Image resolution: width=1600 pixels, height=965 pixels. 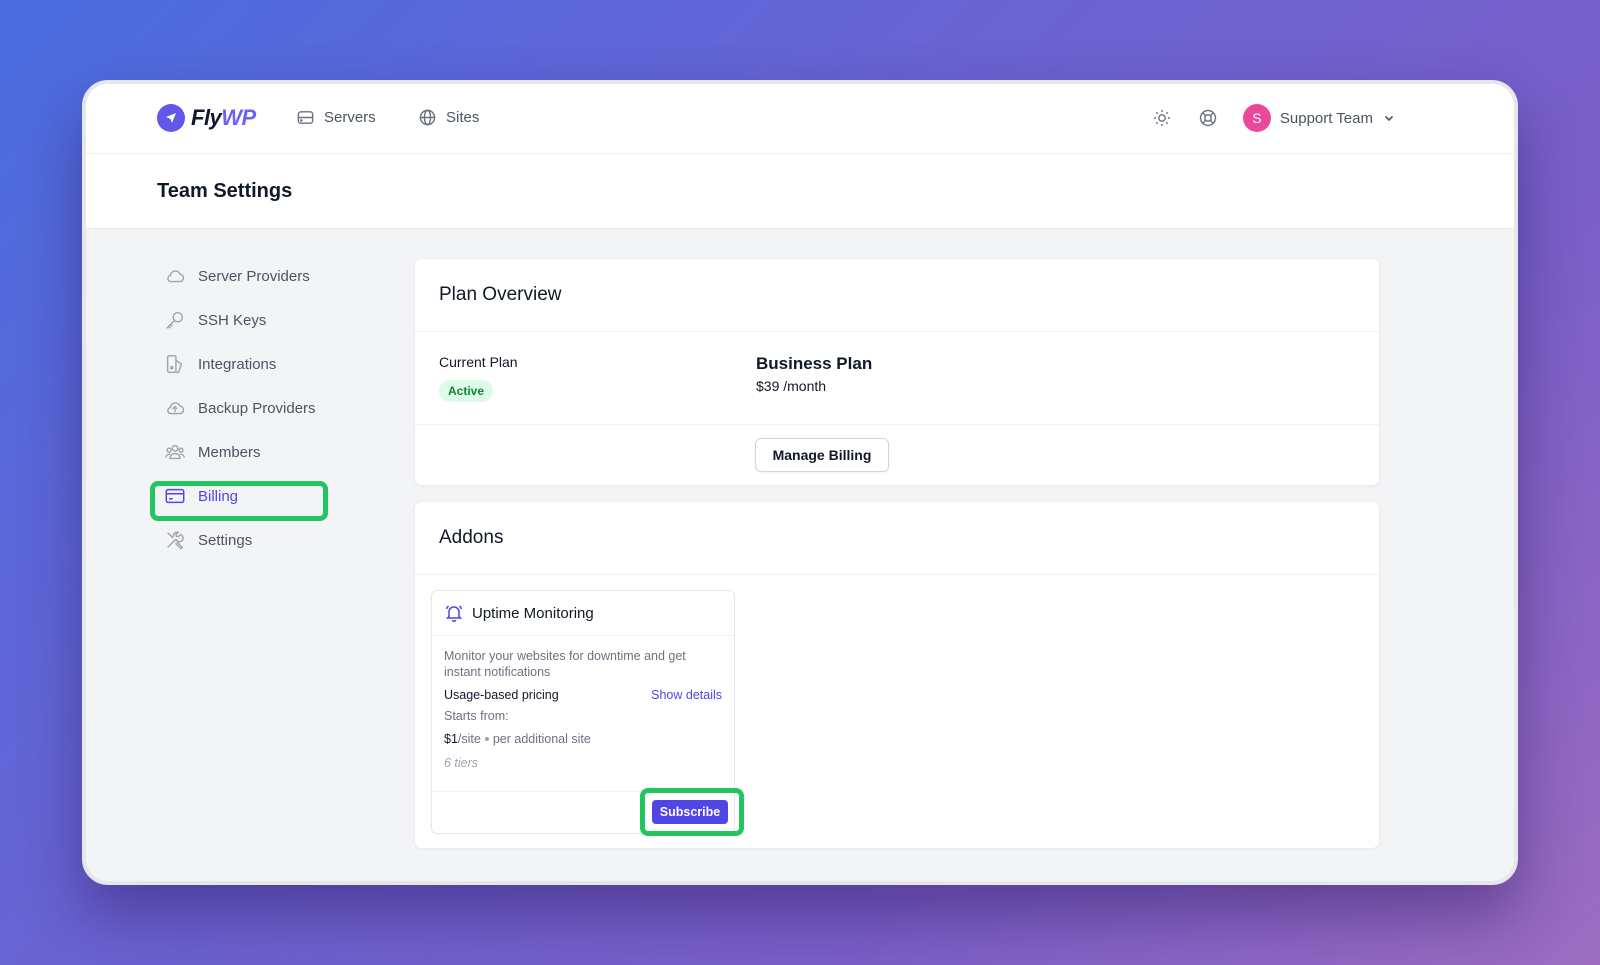 What do you see at coordinates (1273, 118) in the screenshot?
I see `topbar-actions: S Support Team` at bounding box center [1273, 118].